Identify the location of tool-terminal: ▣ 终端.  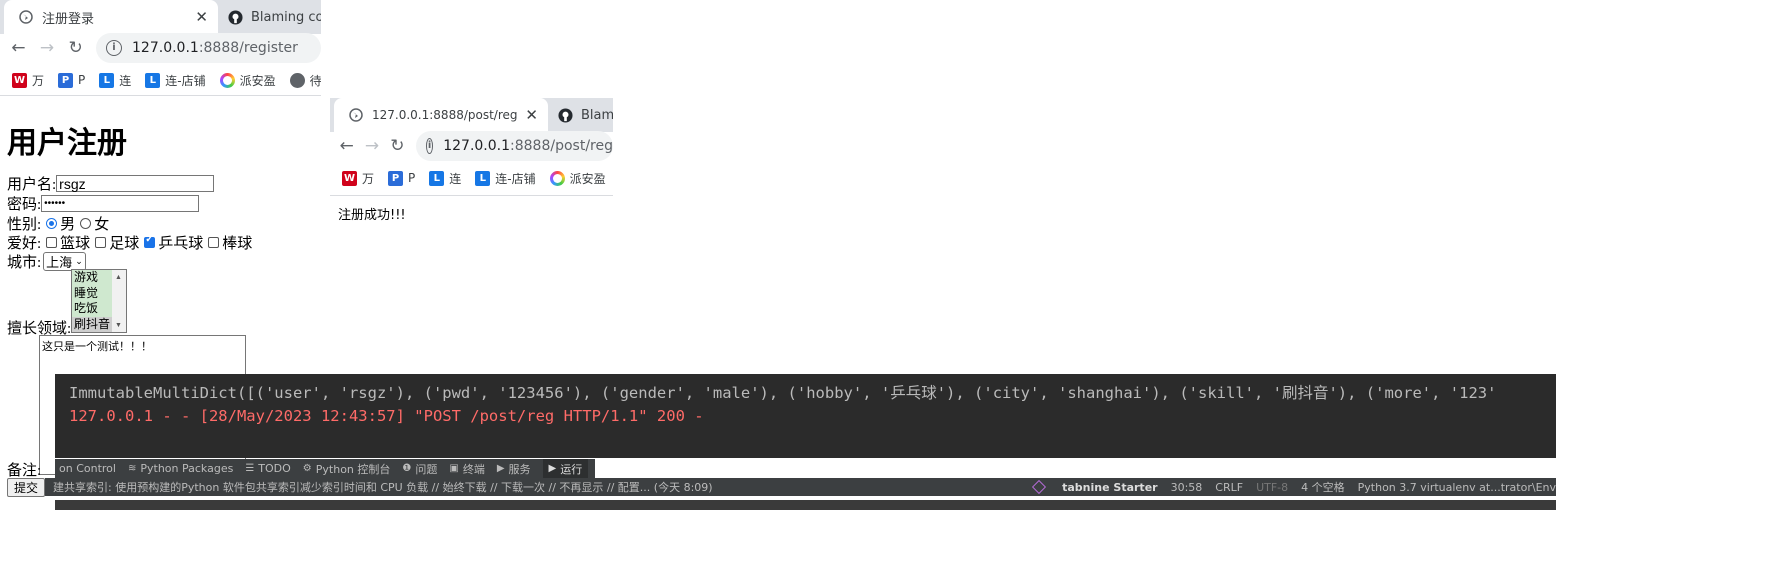
(466, 469).